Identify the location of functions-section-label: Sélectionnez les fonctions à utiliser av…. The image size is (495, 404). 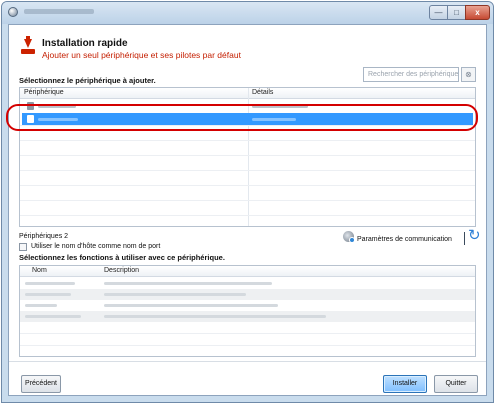
(122, 257).